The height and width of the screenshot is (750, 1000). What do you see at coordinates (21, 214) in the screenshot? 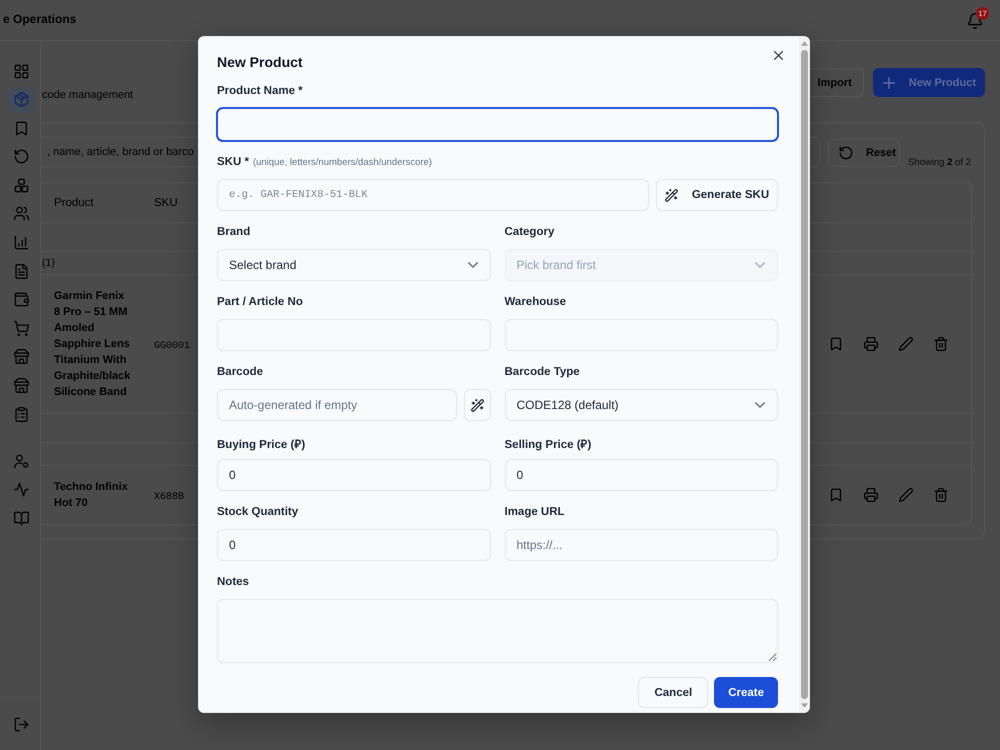
I see `users-icon` at bounding box center [21, 214].